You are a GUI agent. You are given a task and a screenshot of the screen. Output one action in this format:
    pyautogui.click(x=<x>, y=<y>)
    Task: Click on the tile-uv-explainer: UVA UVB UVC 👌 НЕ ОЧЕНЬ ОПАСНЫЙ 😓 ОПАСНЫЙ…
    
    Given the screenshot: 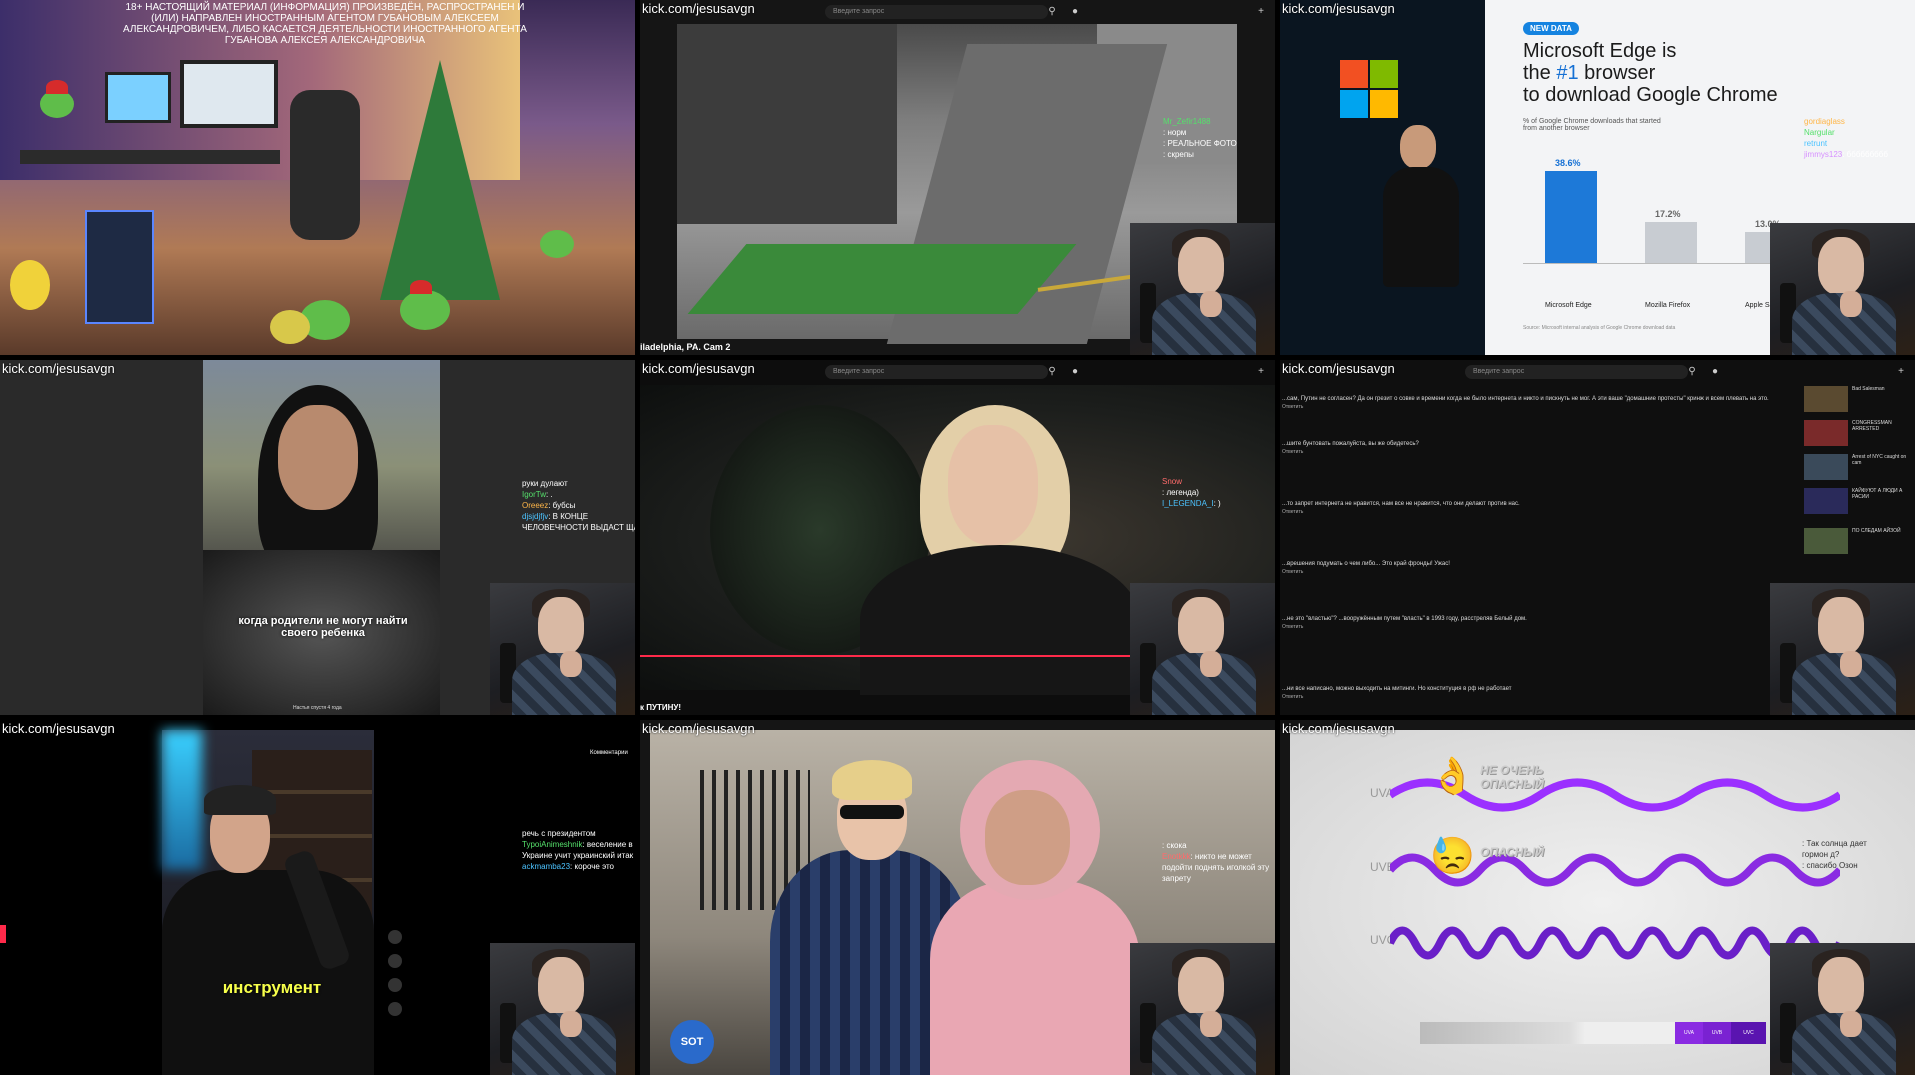 What is the action you would take?
    pyautogui.click(x=1597, y=897)
    